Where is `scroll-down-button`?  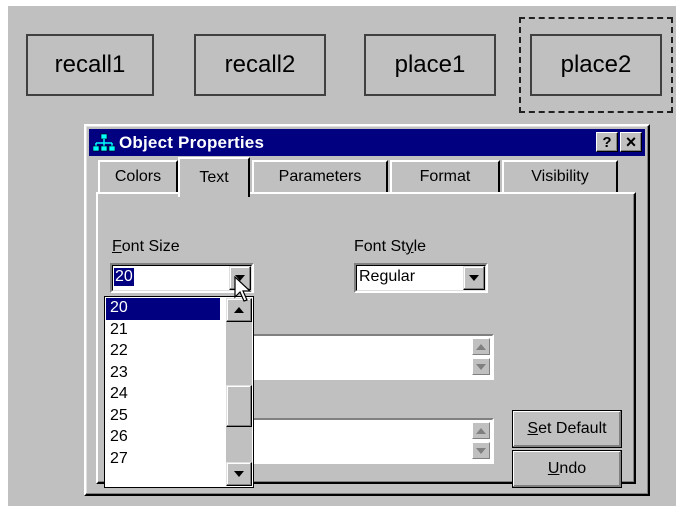
scroll-down-button is located at coordinates (239, 474).